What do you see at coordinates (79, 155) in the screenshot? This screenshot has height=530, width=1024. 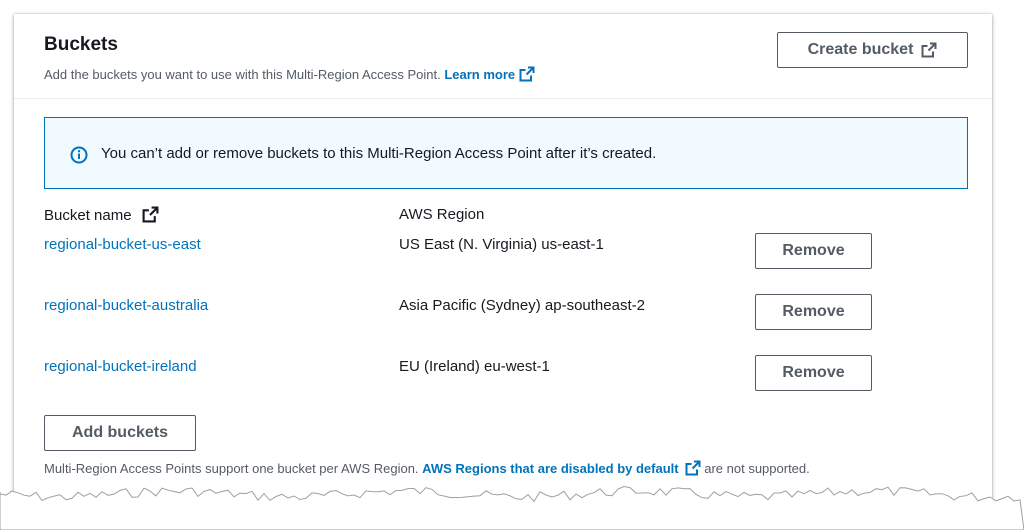 I see `info-icon` at bounding box center [79, 155].